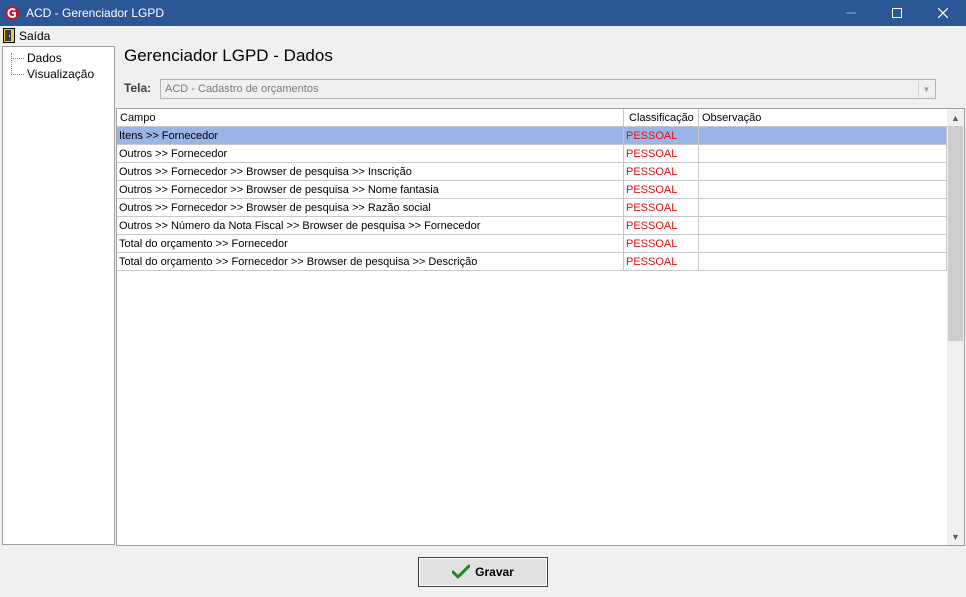 This screenshot has height=597, width=966. What do you see at coordinates (483, 13) in the screenshot?
I see `title-bar: ACD - Gerenciador LGPD` at bounding box center [483, 13].